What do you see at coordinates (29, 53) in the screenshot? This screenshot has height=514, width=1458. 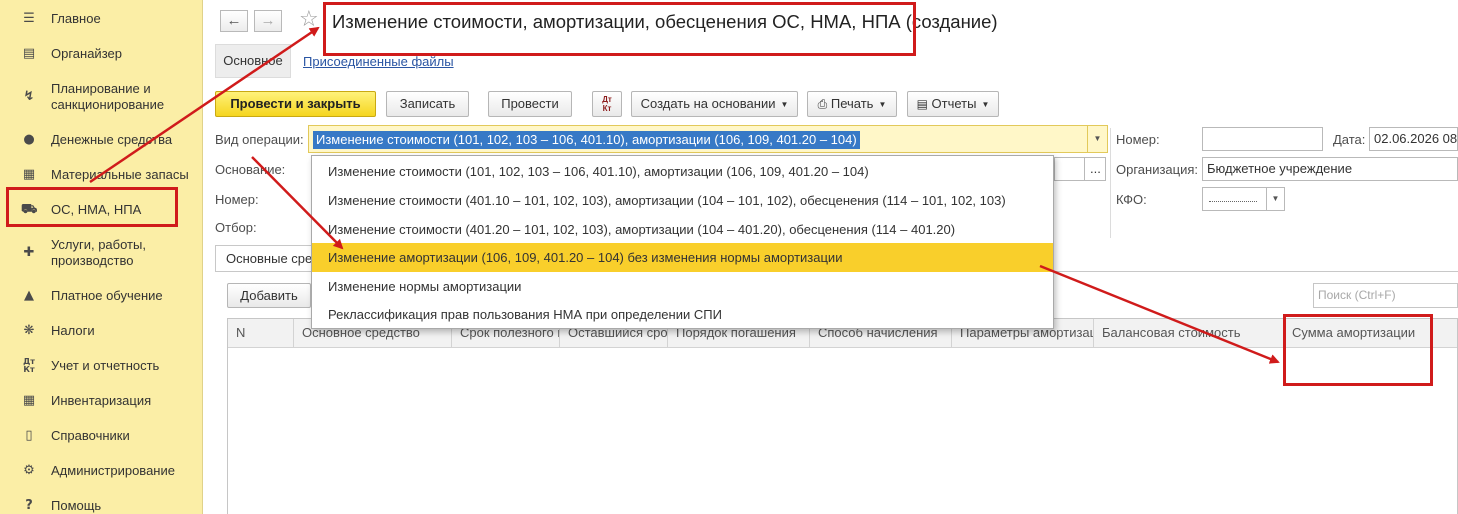 I see `organizer-icon: ▤` at bounding box center [29, 53].